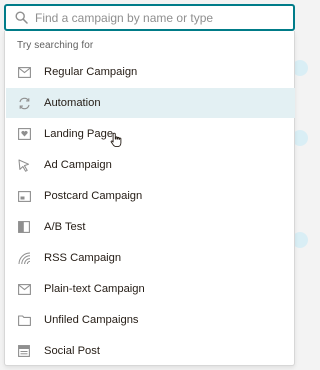 The height and width of the screenshot is (370, 320). What do you see at coordinates (24, 351) in the screenshot?
I see `social-post-icon` at bounding box center [24, 351].